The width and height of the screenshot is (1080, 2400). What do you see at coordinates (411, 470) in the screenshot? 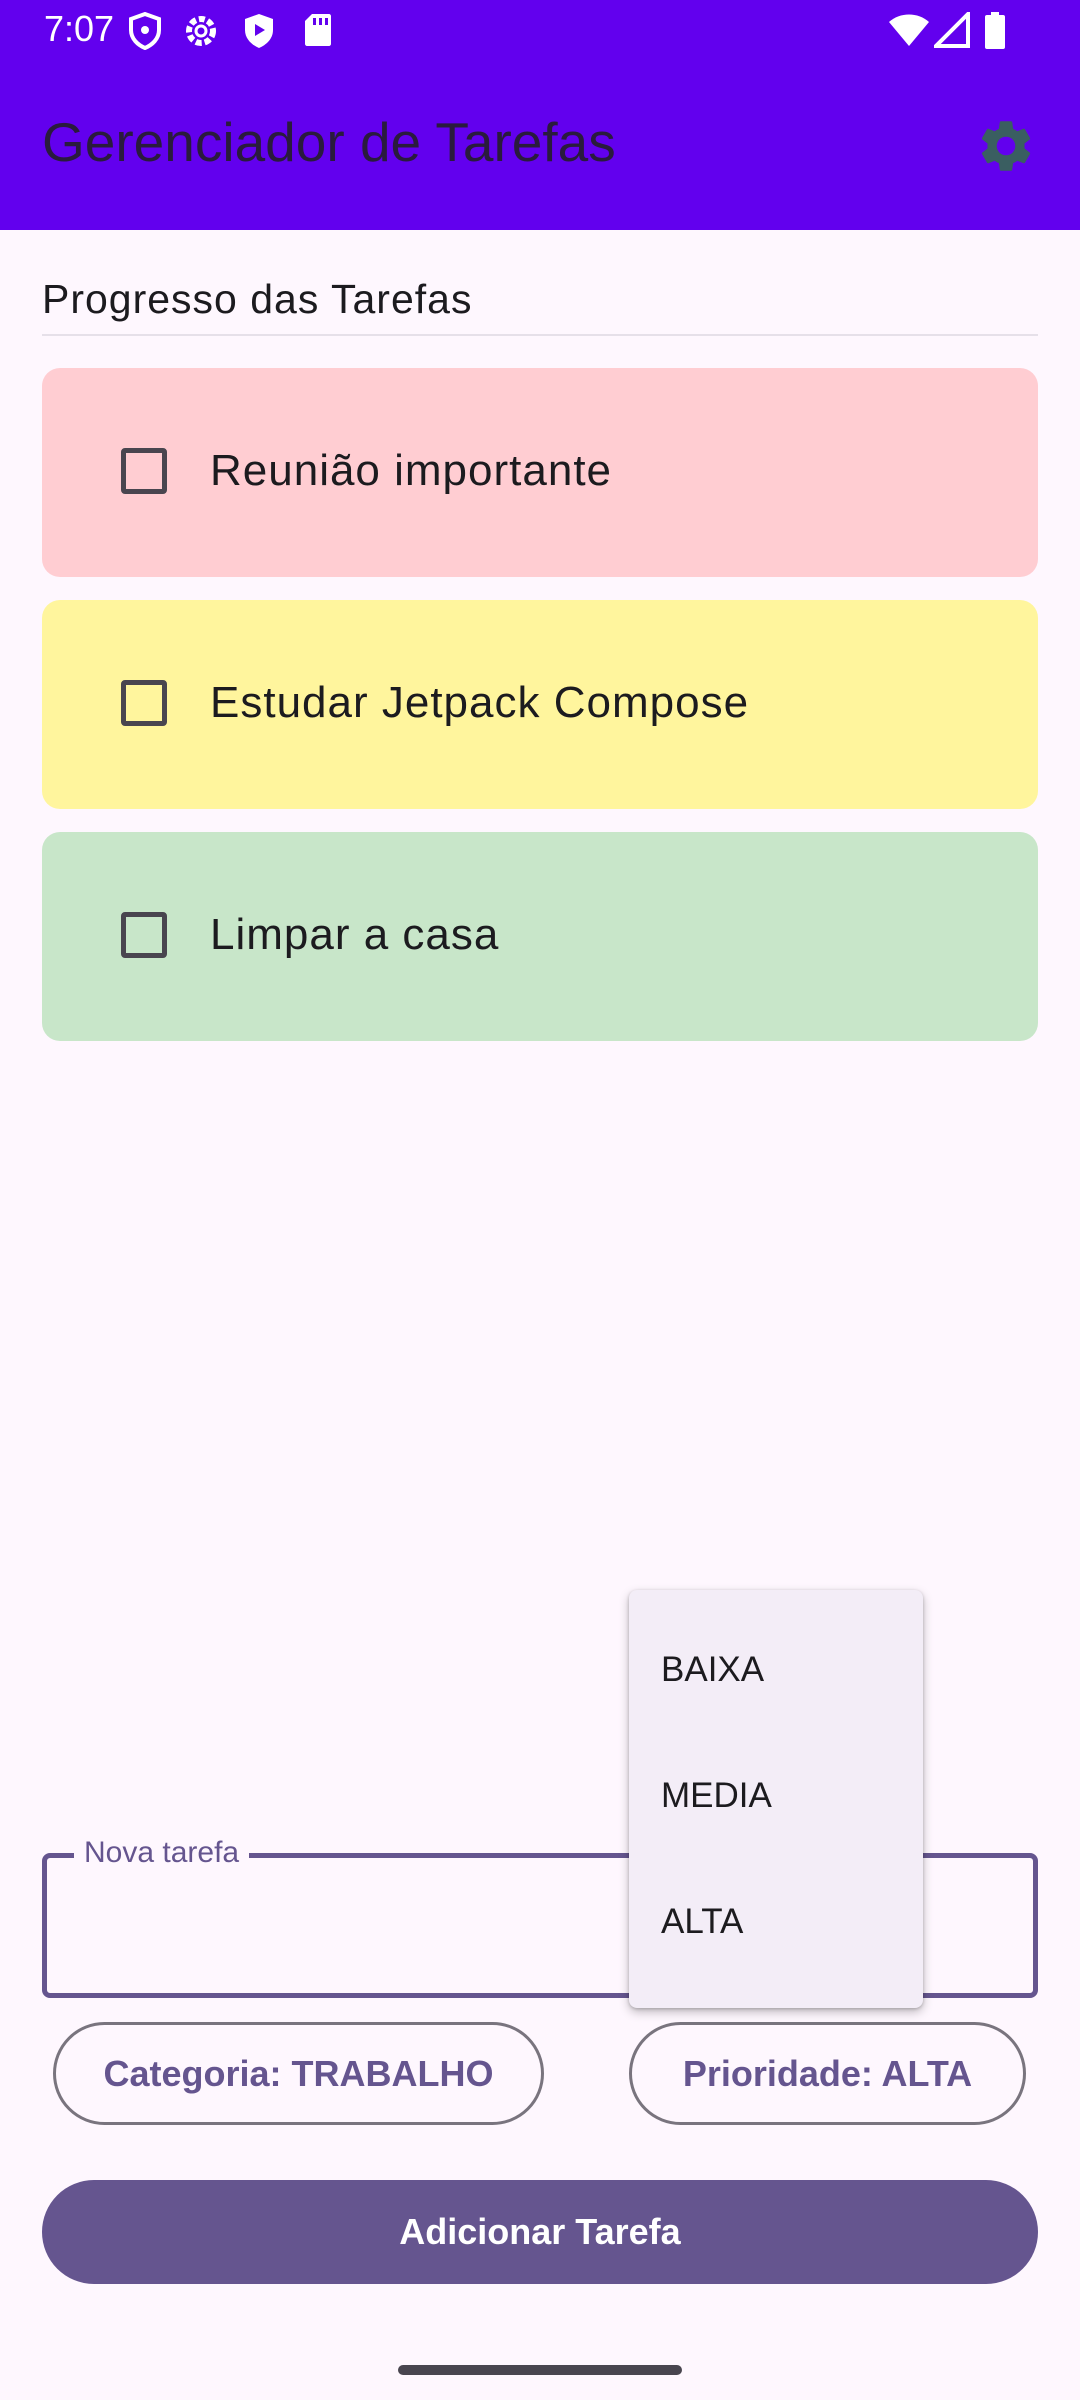
I see `task-label: Reunião importante` at bounding box center [411, 470].